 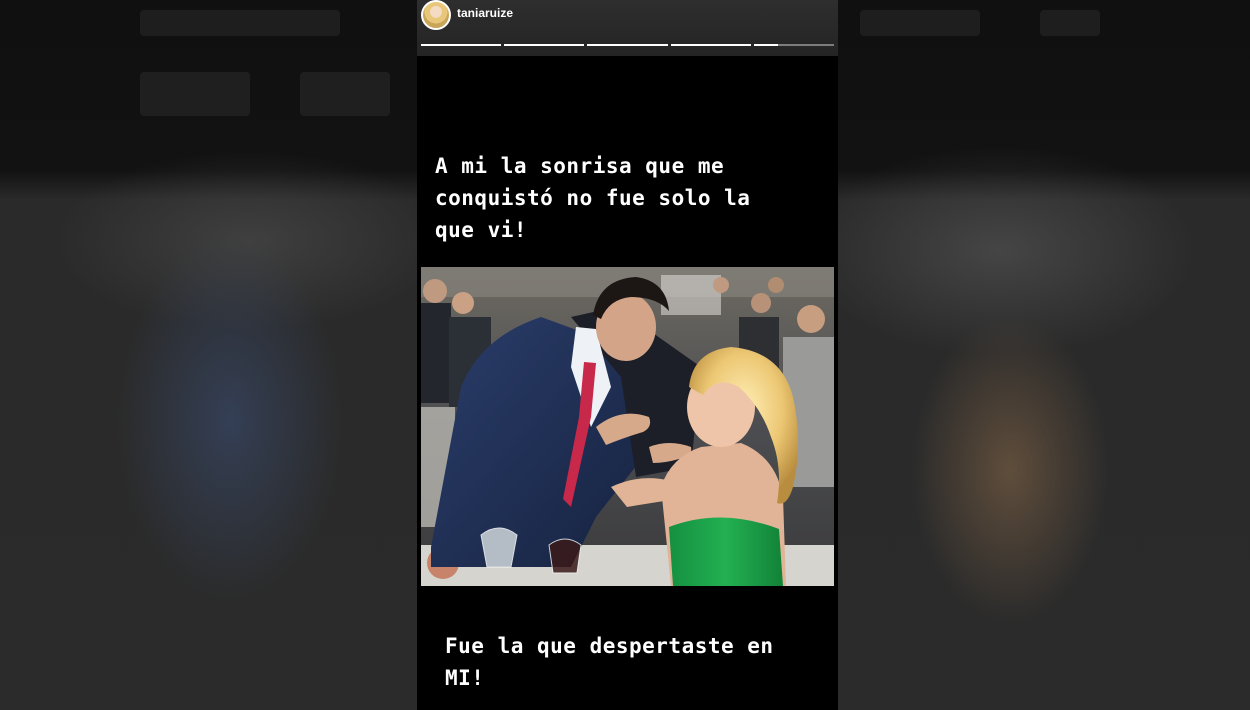 What do you see at coordinates (485, 13) in the screenshot?
I see `username: taniaruize` at bounding box center [485, 13].